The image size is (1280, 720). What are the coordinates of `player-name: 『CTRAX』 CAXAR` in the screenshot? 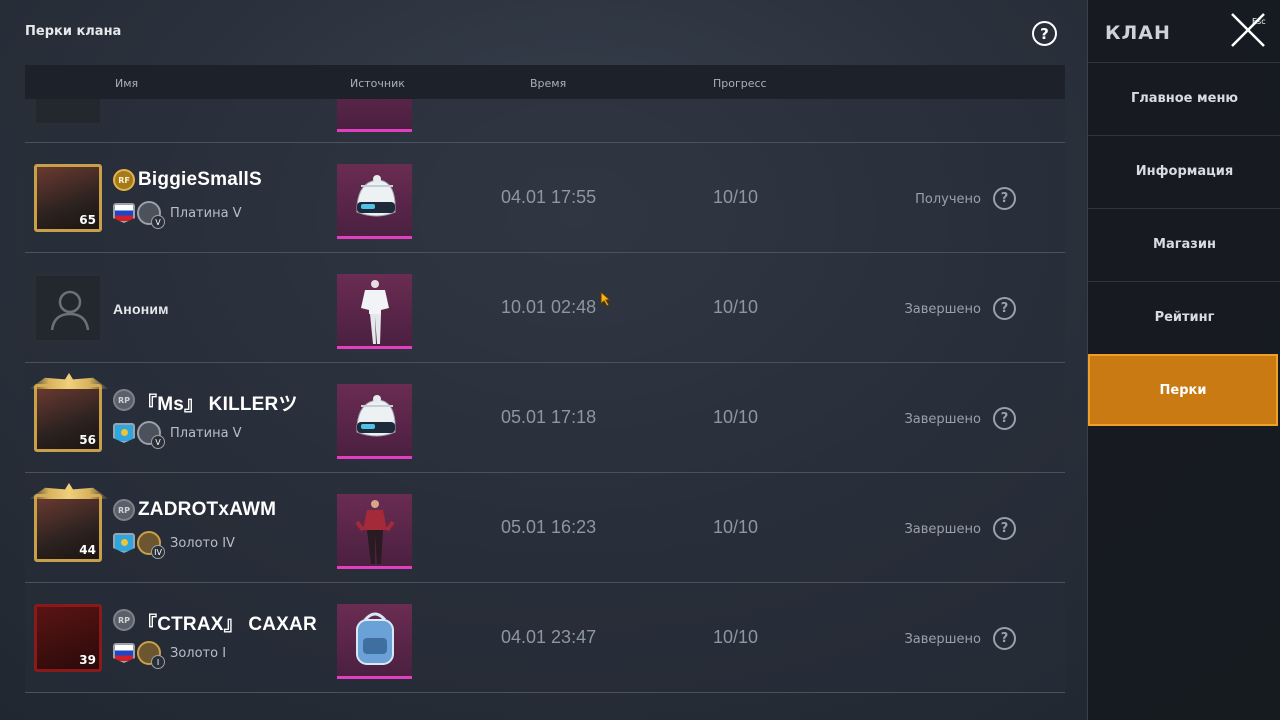 It's located at (227, 624).